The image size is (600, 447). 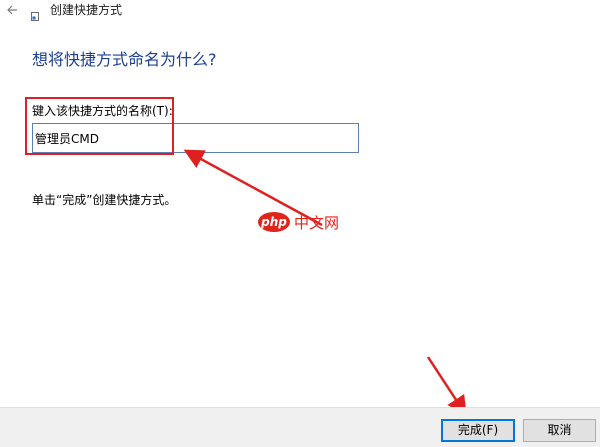 I want to click on window-title: 创建快捷方式, so click(x=86, y=10).